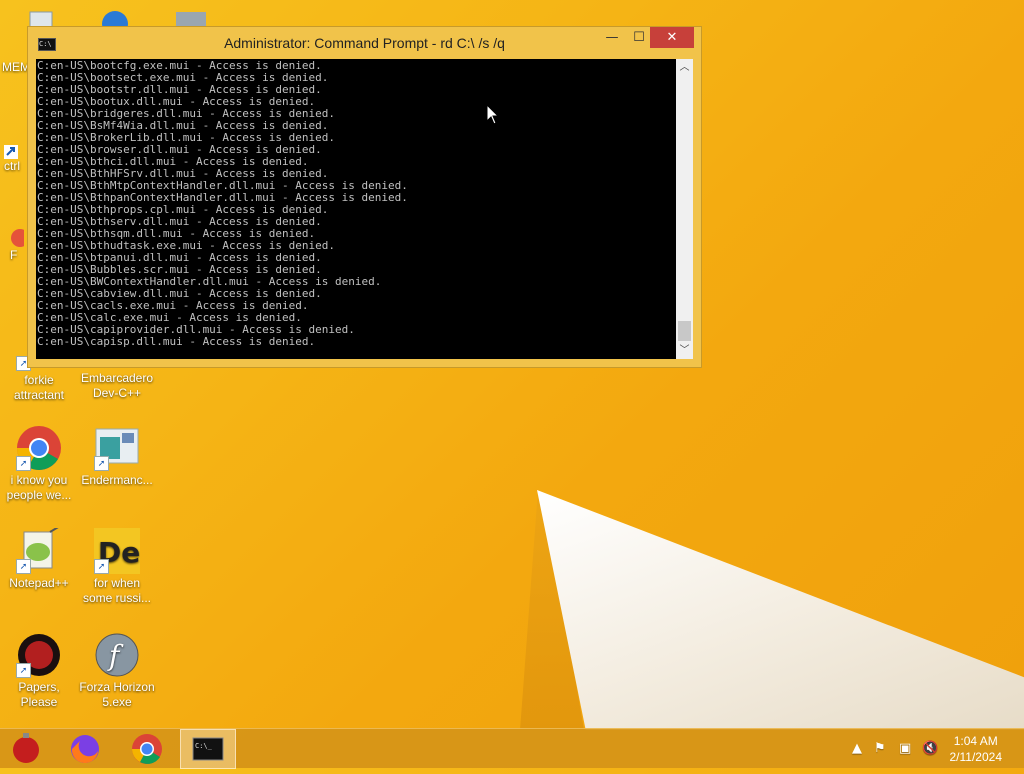  What do you see at coordinates (39, 583) in the screenshot?
I see `desktop-icon-label: Notepad++` at bounding box center [39, 583].